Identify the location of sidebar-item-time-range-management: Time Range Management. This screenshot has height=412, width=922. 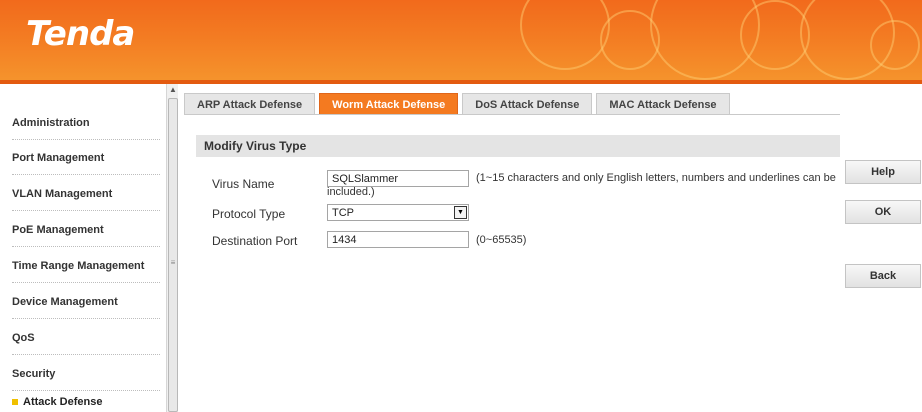
(86, 266).